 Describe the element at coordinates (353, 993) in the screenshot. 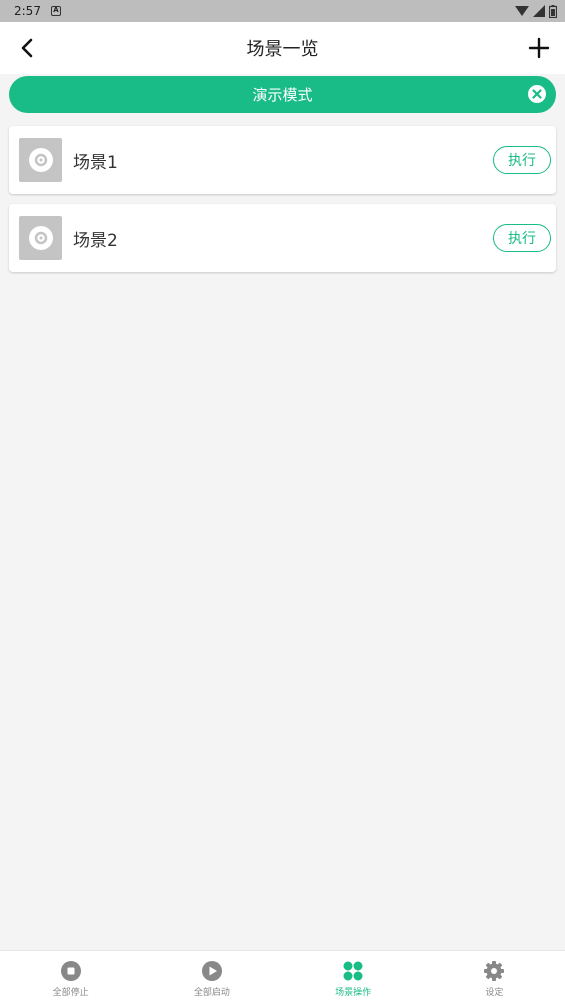

I see `nav-label: 场景操作` at that location.